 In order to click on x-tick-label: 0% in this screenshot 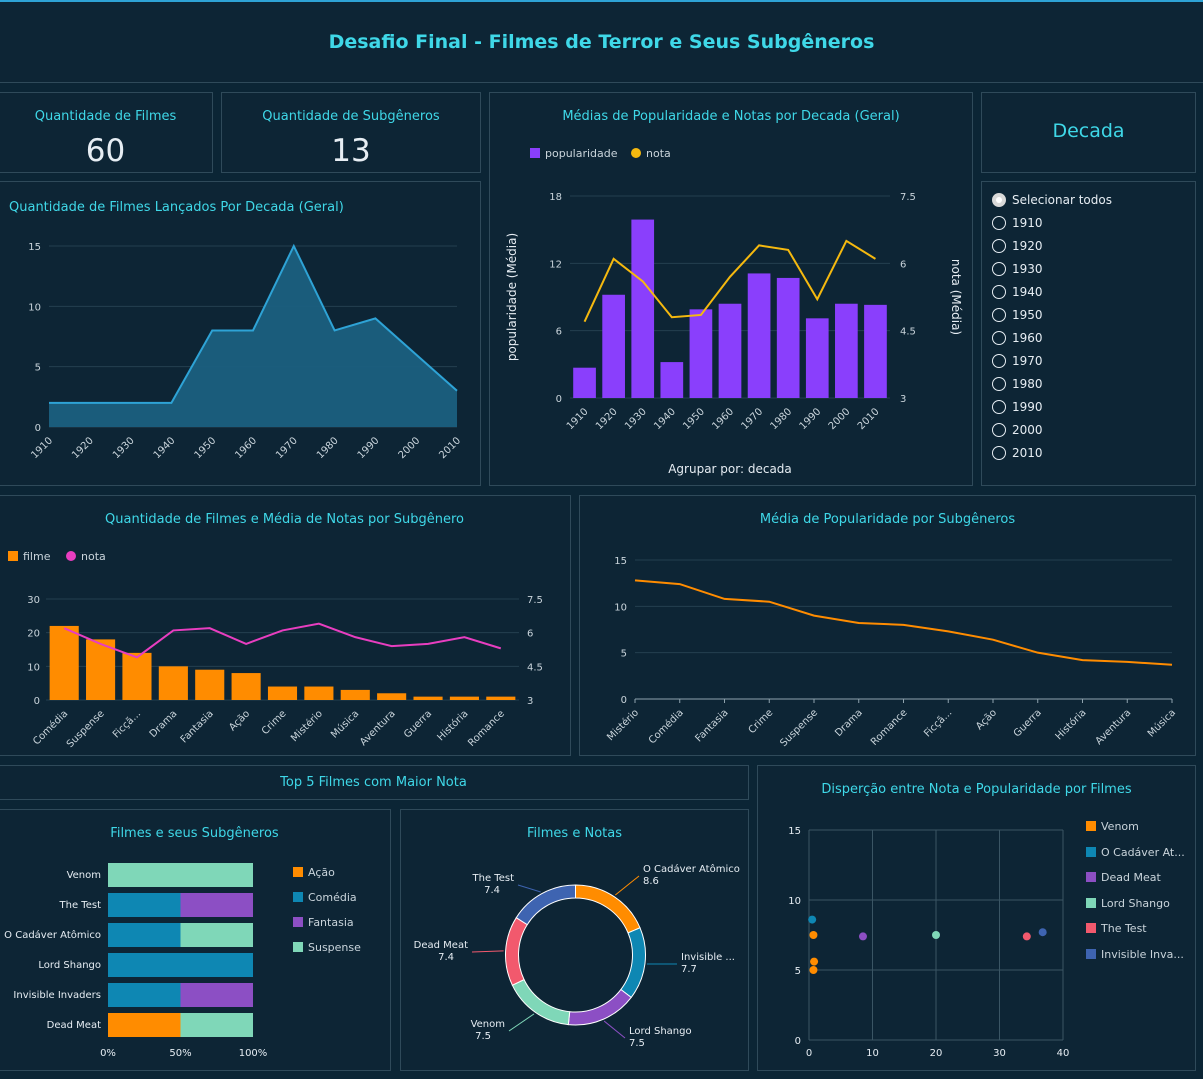, I will do `click(108, 1053)`.